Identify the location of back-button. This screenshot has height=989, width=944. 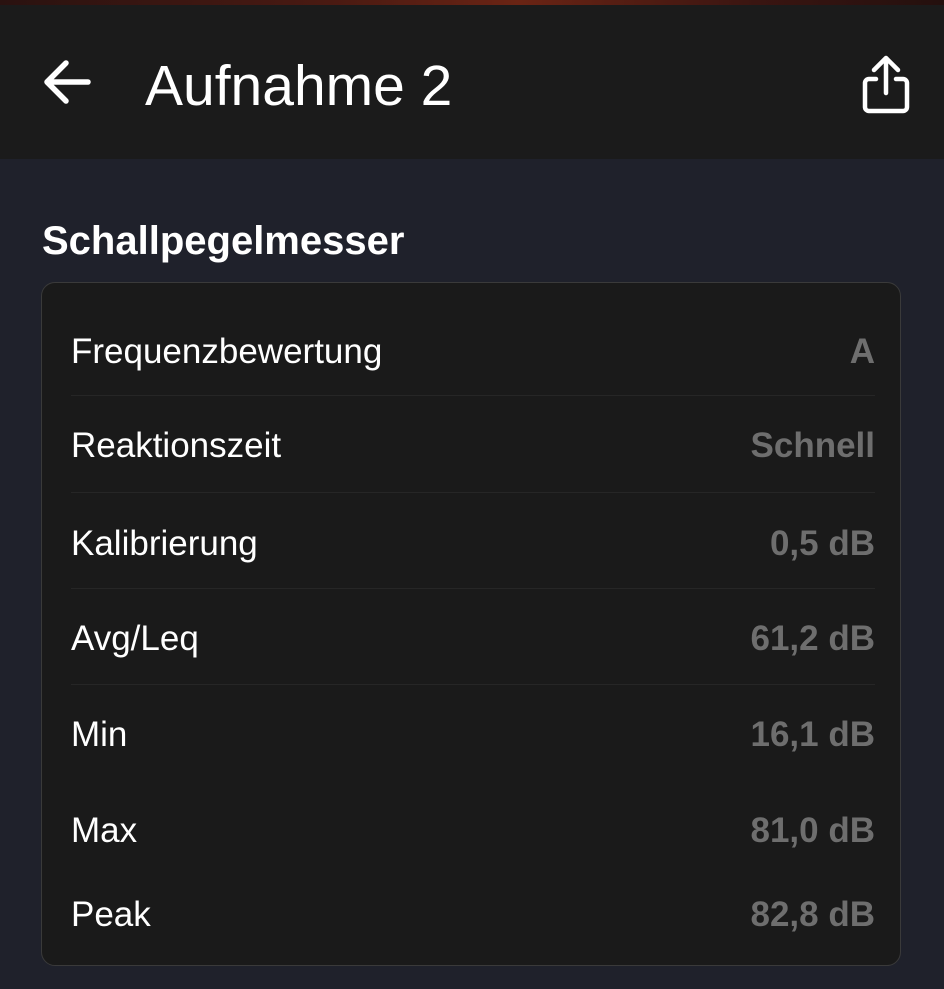
(67, 82).